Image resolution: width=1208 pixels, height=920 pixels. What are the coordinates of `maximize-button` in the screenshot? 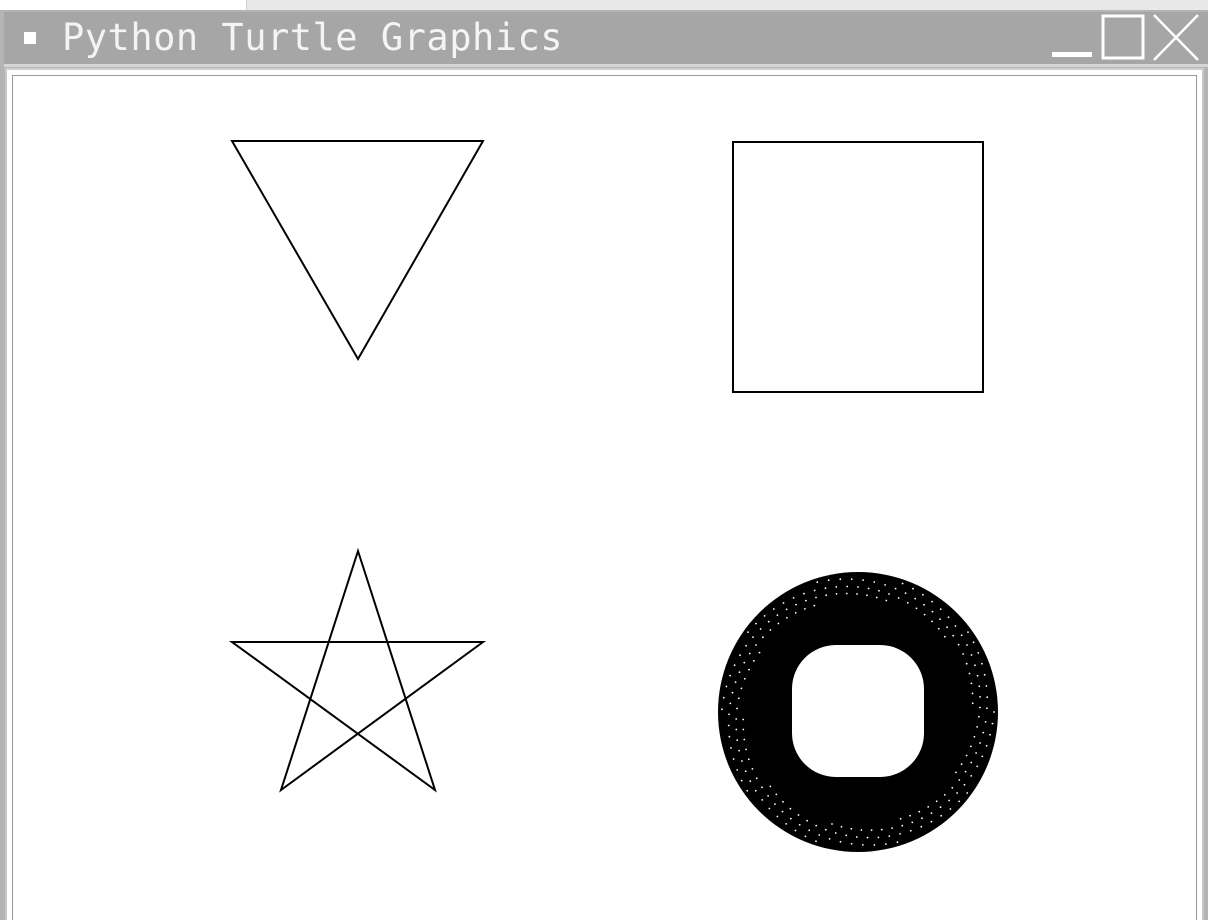 It's located at (1123, 38).